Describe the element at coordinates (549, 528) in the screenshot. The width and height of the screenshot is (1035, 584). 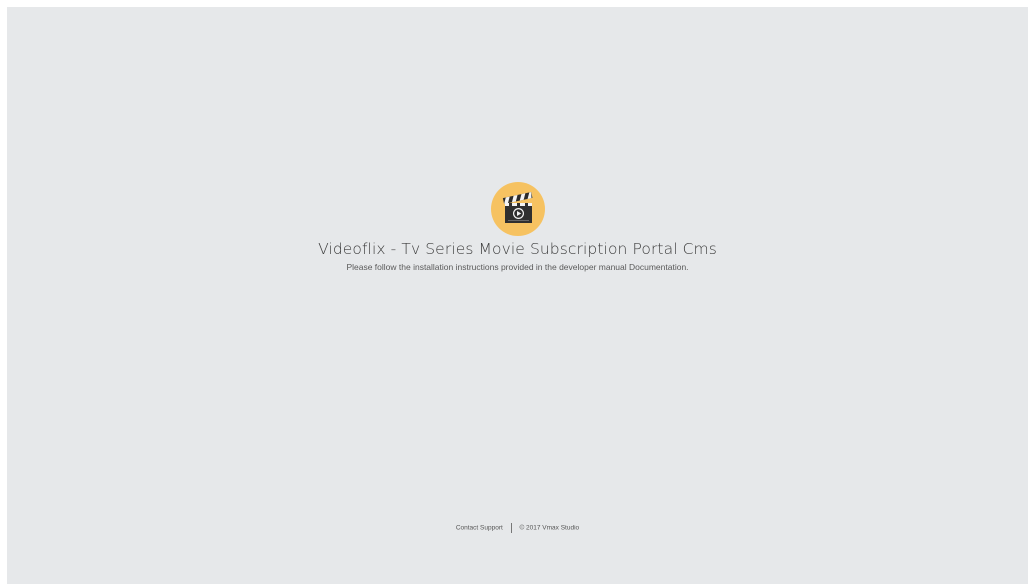
I see `copyright-text: © 2017 Vmax Studio` at that location.